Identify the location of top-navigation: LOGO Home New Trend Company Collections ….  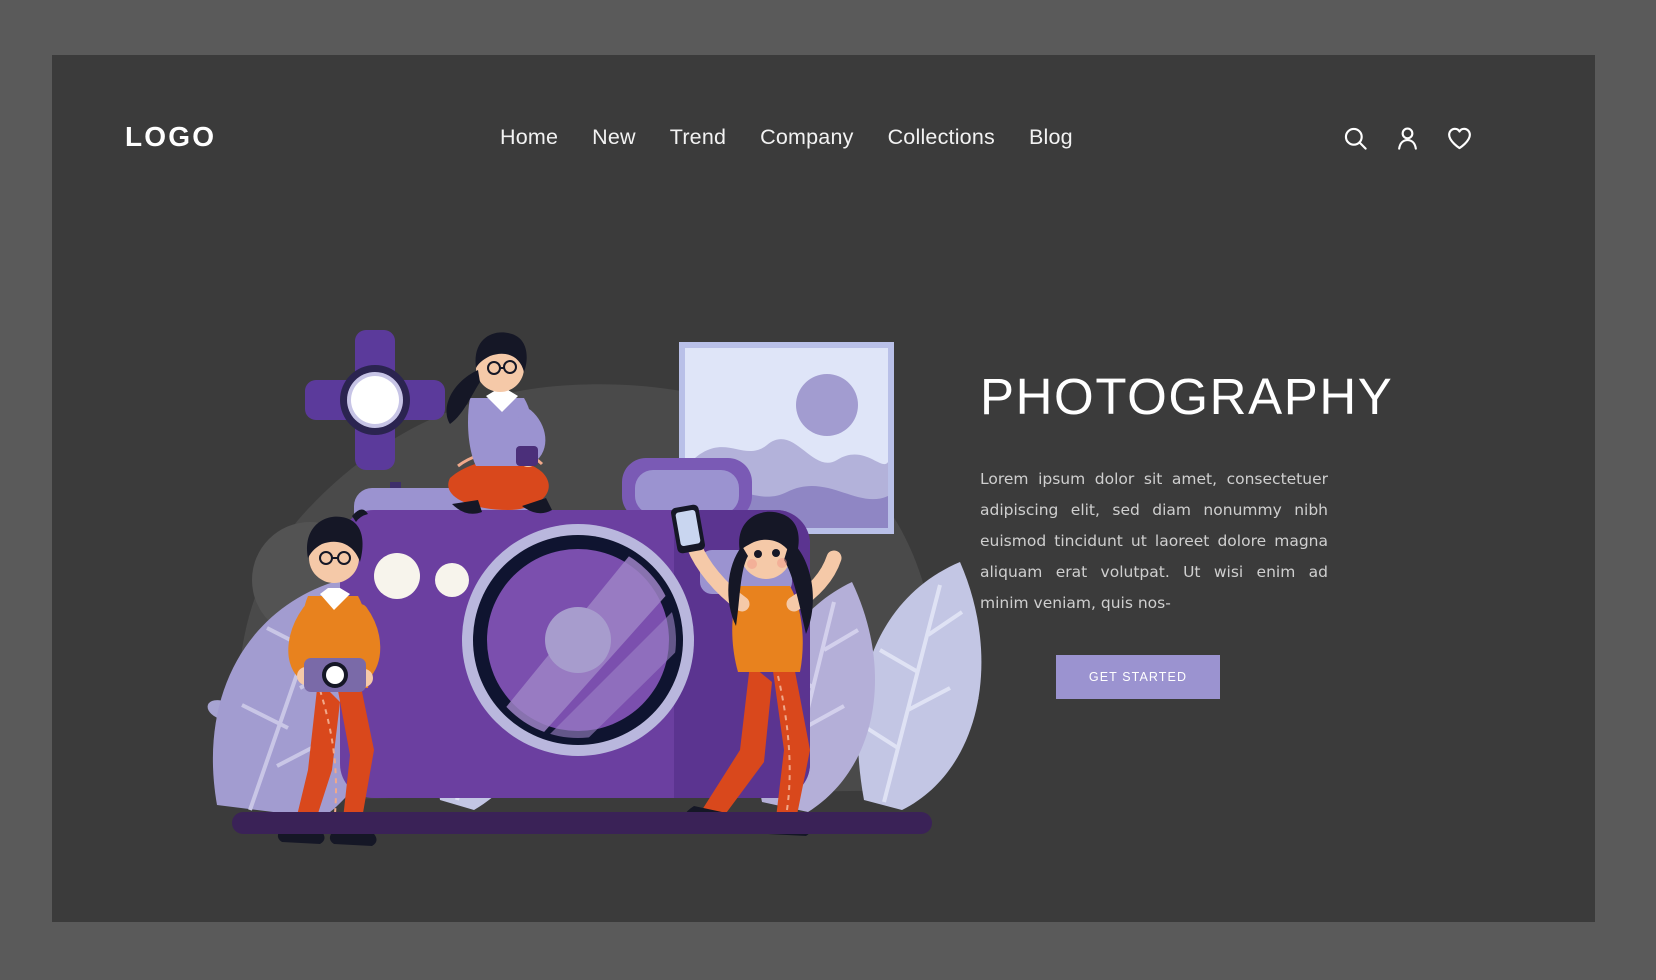
(823, 125).